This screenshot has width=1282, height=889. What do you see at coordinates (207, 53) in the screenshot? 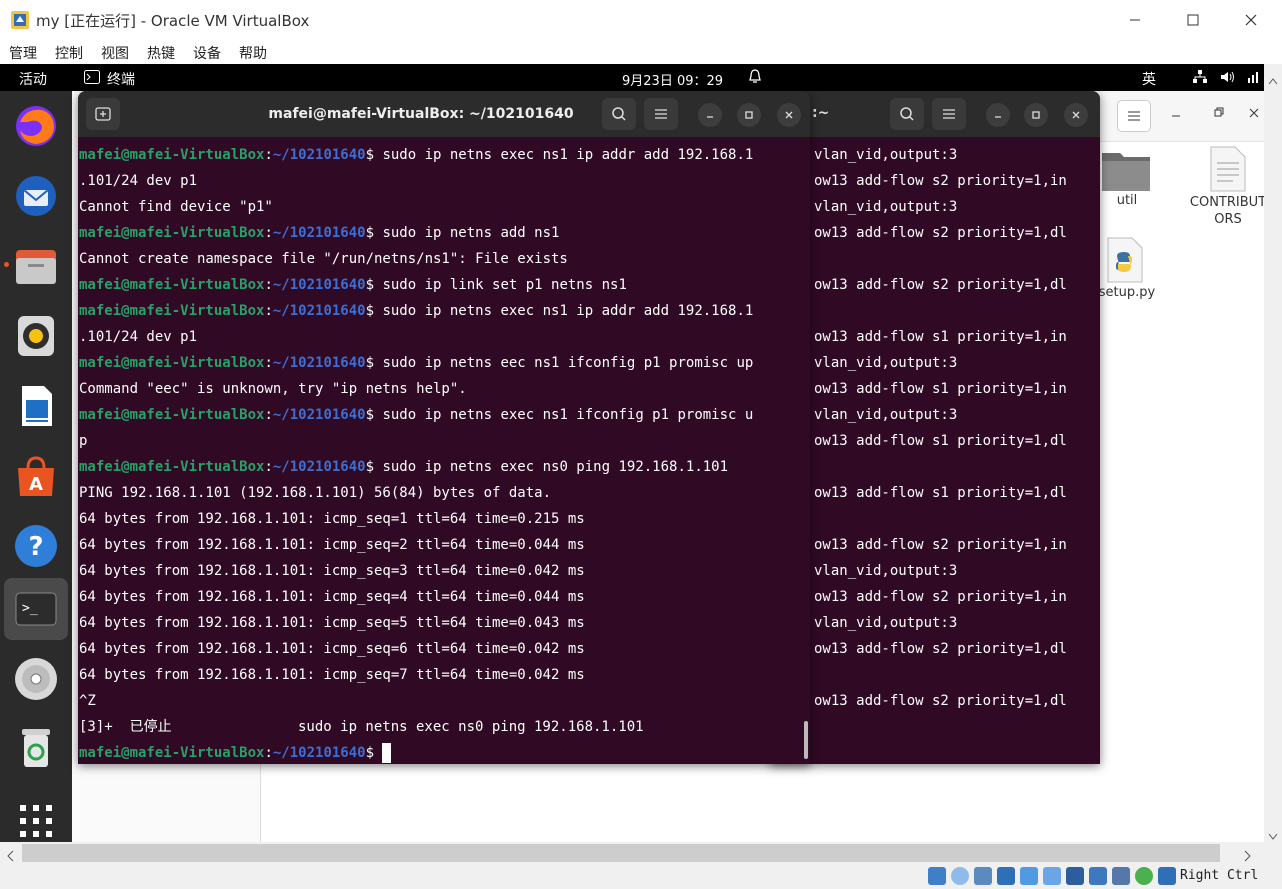
I see `menu-devices: 设备` at bounding box center [207, 53].